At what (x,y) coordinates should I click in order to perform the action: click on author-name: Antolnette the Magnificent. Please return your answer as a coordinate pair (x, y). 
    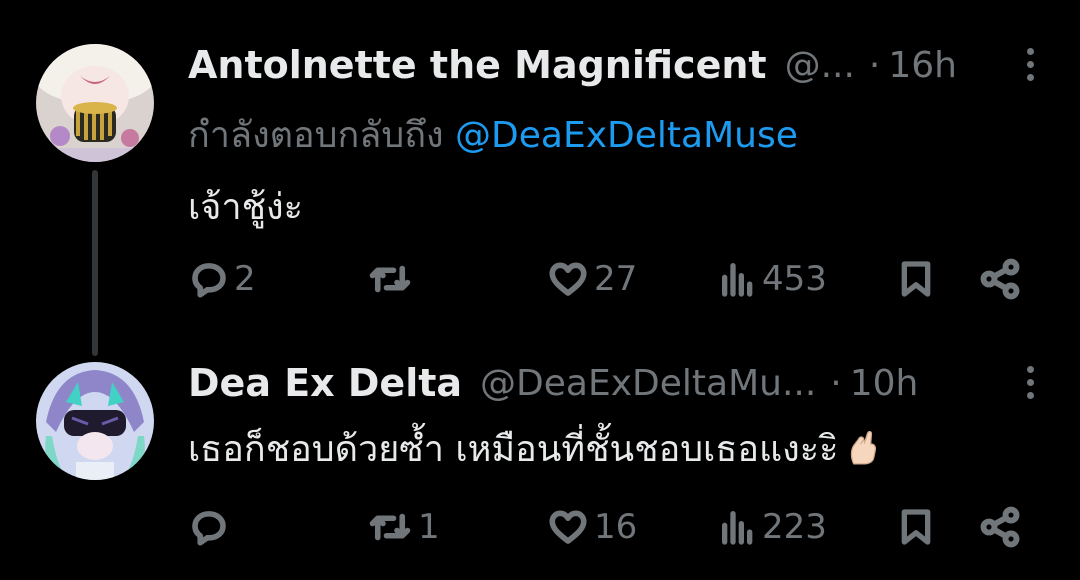
    Looking at the image, I should click on (477, 65).